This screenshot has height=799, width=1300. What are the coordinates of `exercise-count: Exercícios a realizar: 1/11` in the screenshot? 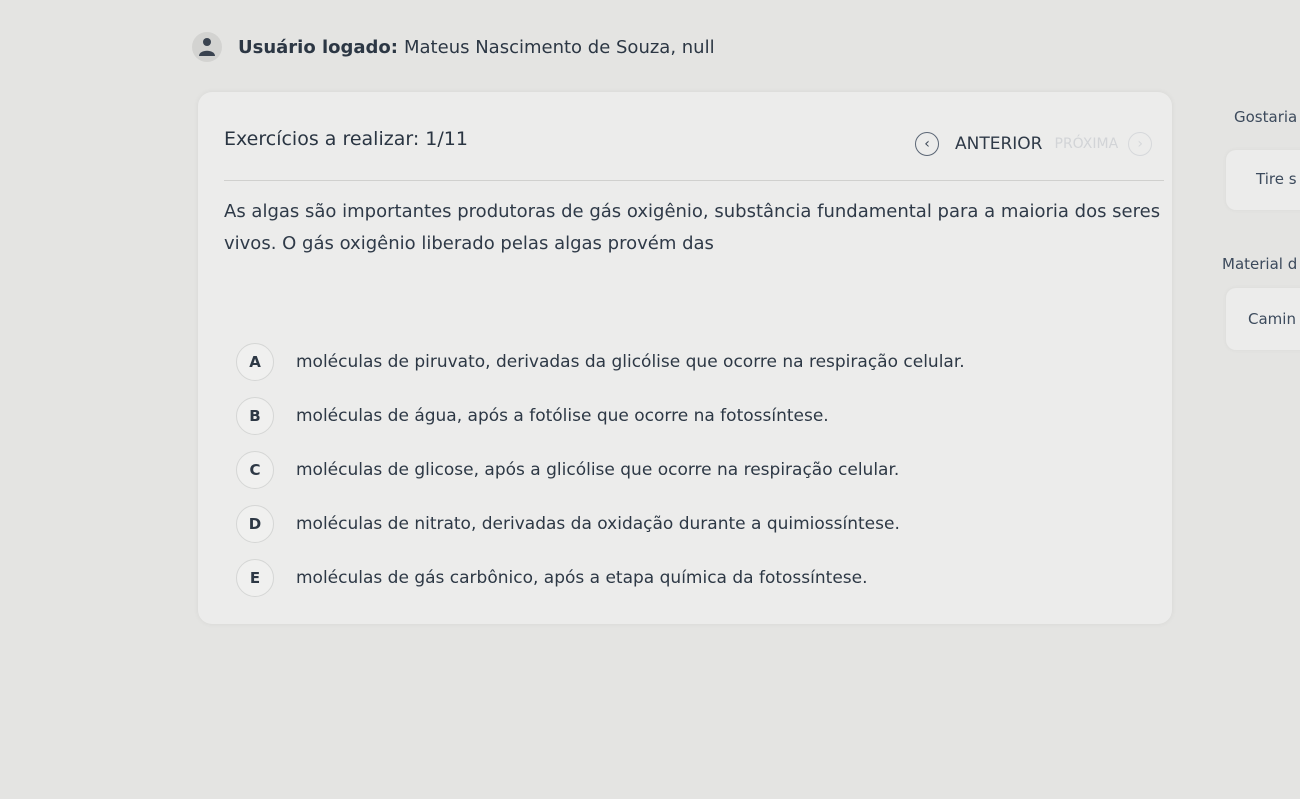 It's located at (346, 139).